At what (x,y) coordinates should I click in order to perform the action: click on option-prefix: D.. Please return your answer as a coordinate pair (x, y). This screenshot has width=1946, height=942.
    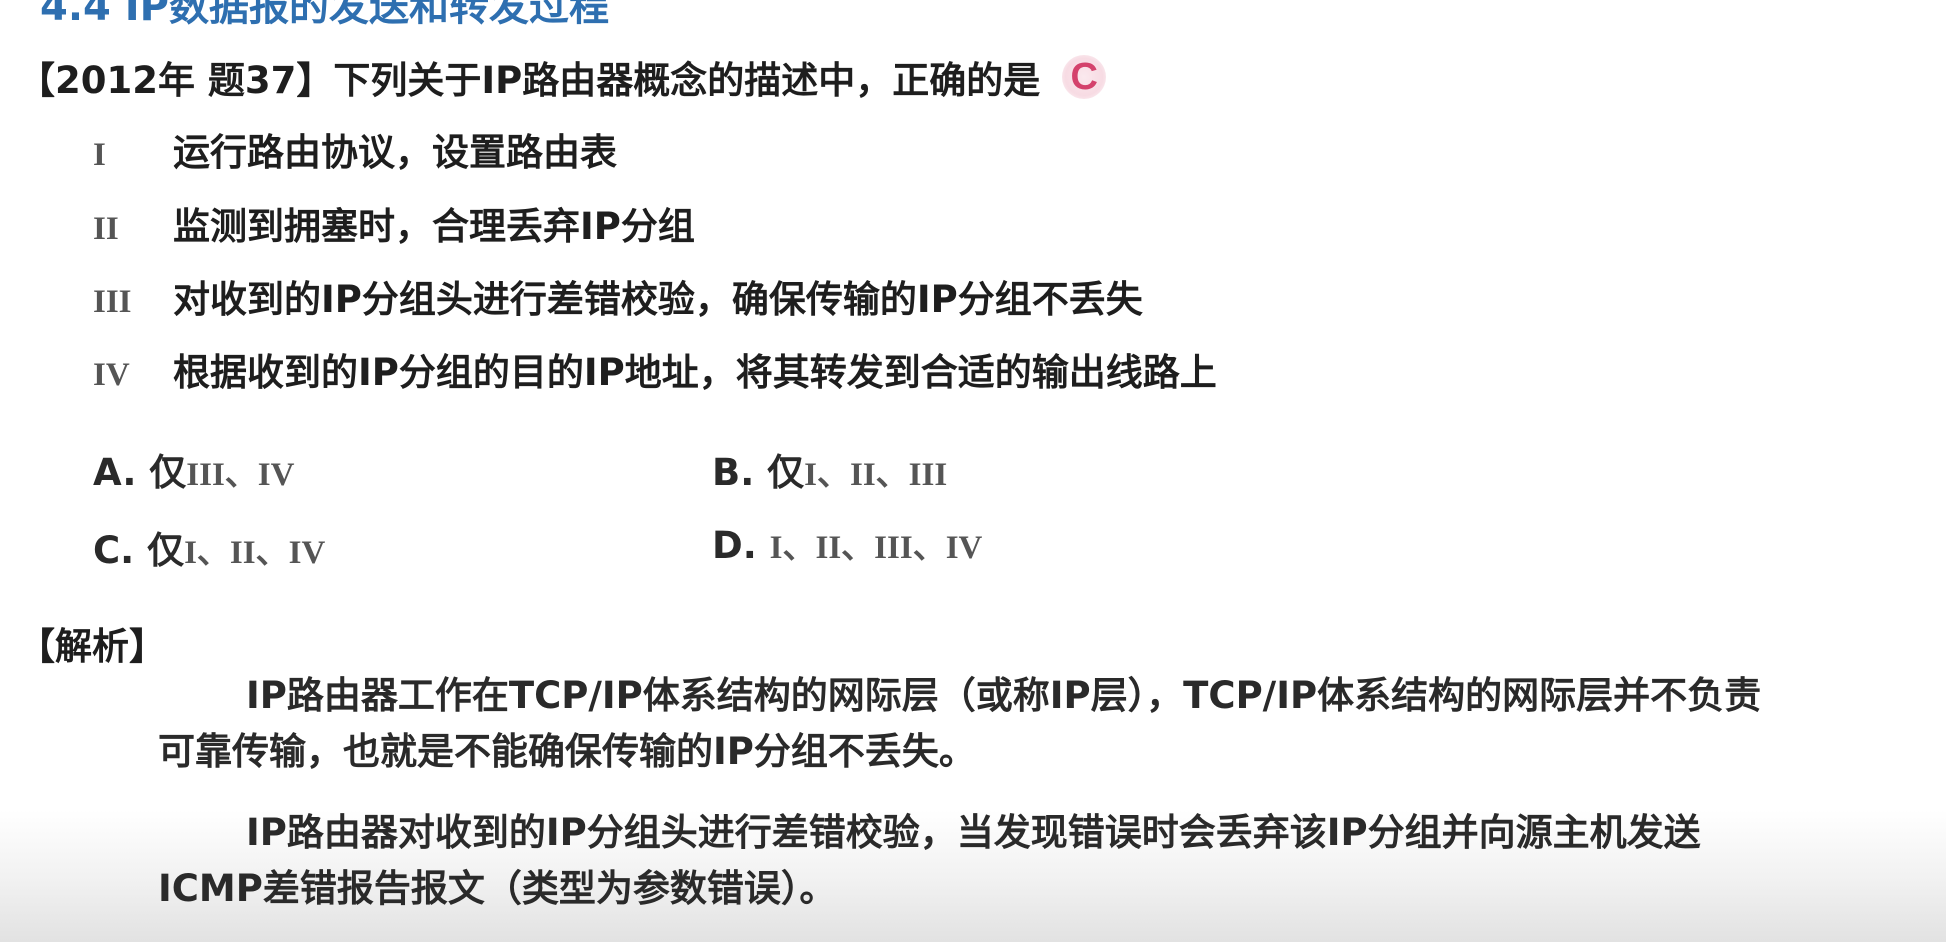
    Looking at the image, I should click on (741, 545).